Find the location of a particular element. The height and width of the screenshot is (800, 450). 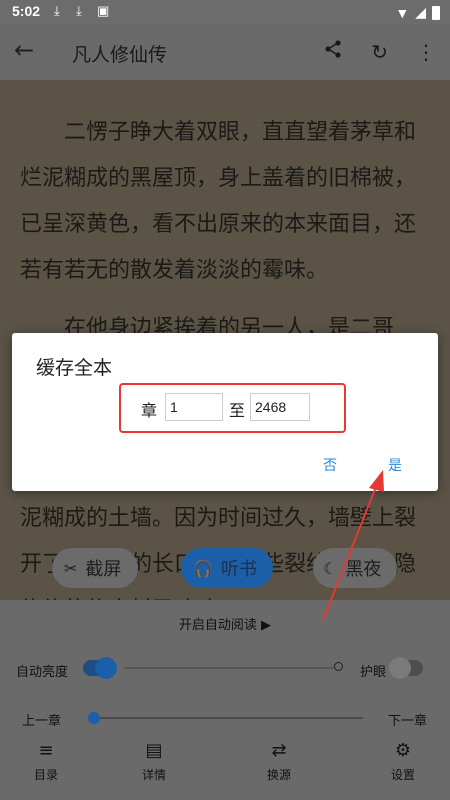

book-title: 凡人修仙传 is located at coordinates (120, 55).